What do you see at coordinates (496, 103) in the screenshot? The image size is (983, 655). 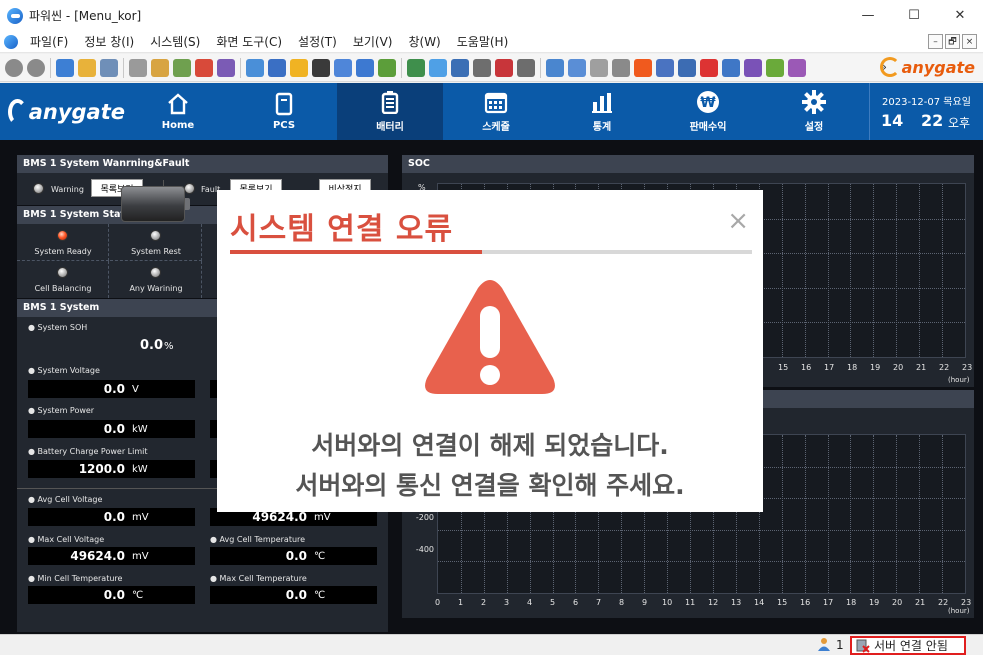 I see `calendar-icon` at bounding box center [496, 103].